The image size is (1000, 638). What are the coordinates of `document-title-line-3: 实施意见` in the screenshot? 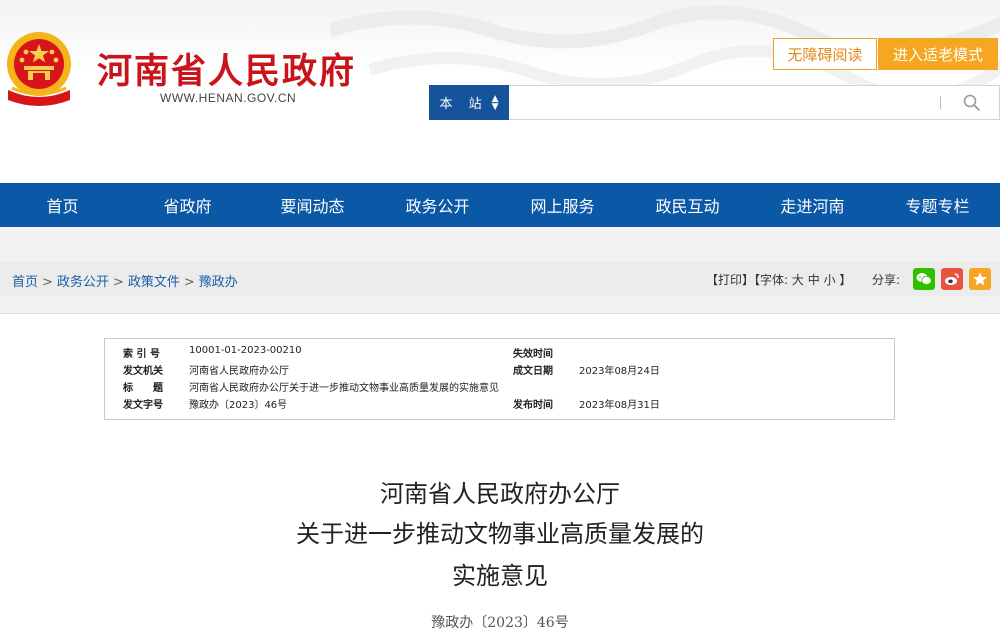 It's located at (500, 576).